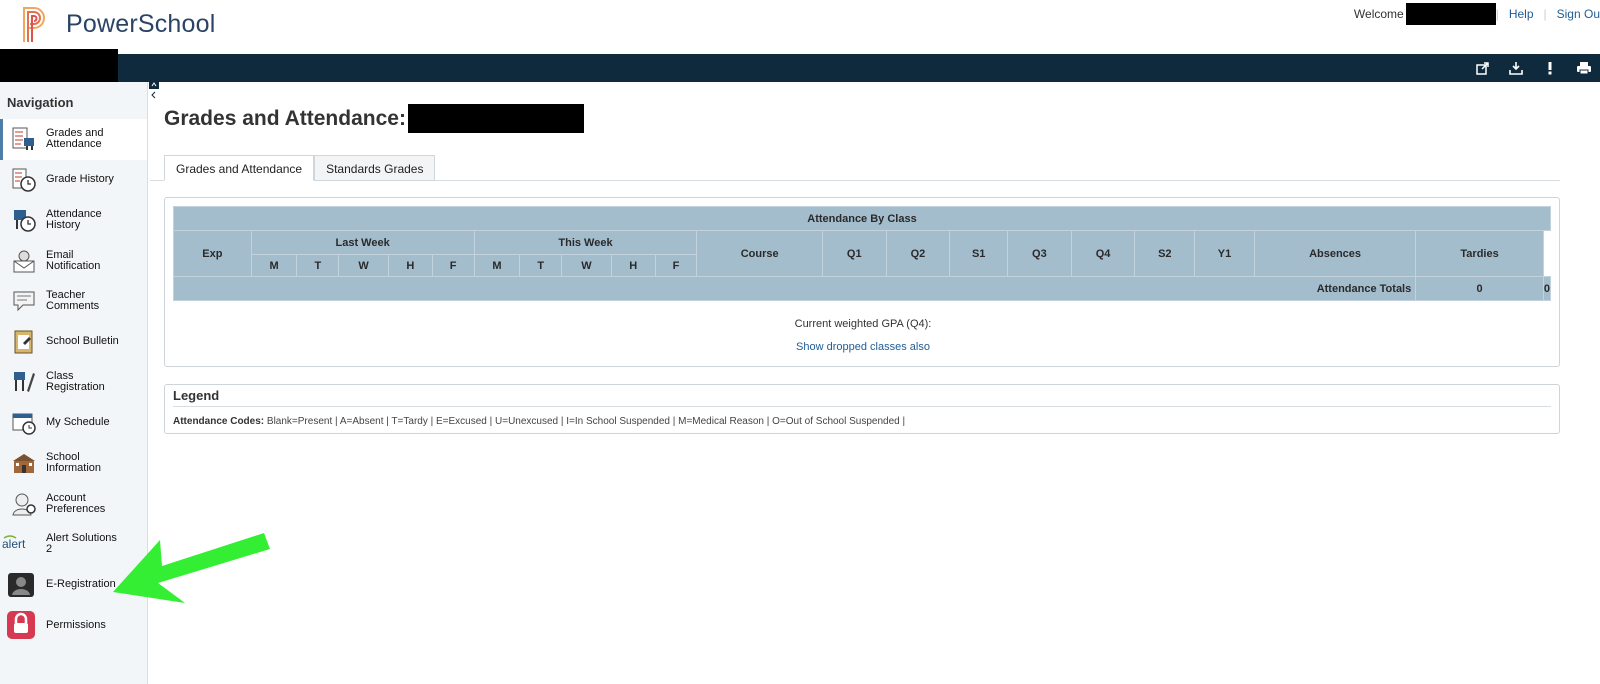 The width and height of the screenshot is (1600, 684). What do you see at coordinates (800, 26) in the screenshot?
I see `header: PowerSchool Welcome | Help | Sign Ou` at bounding box center [800, 26].